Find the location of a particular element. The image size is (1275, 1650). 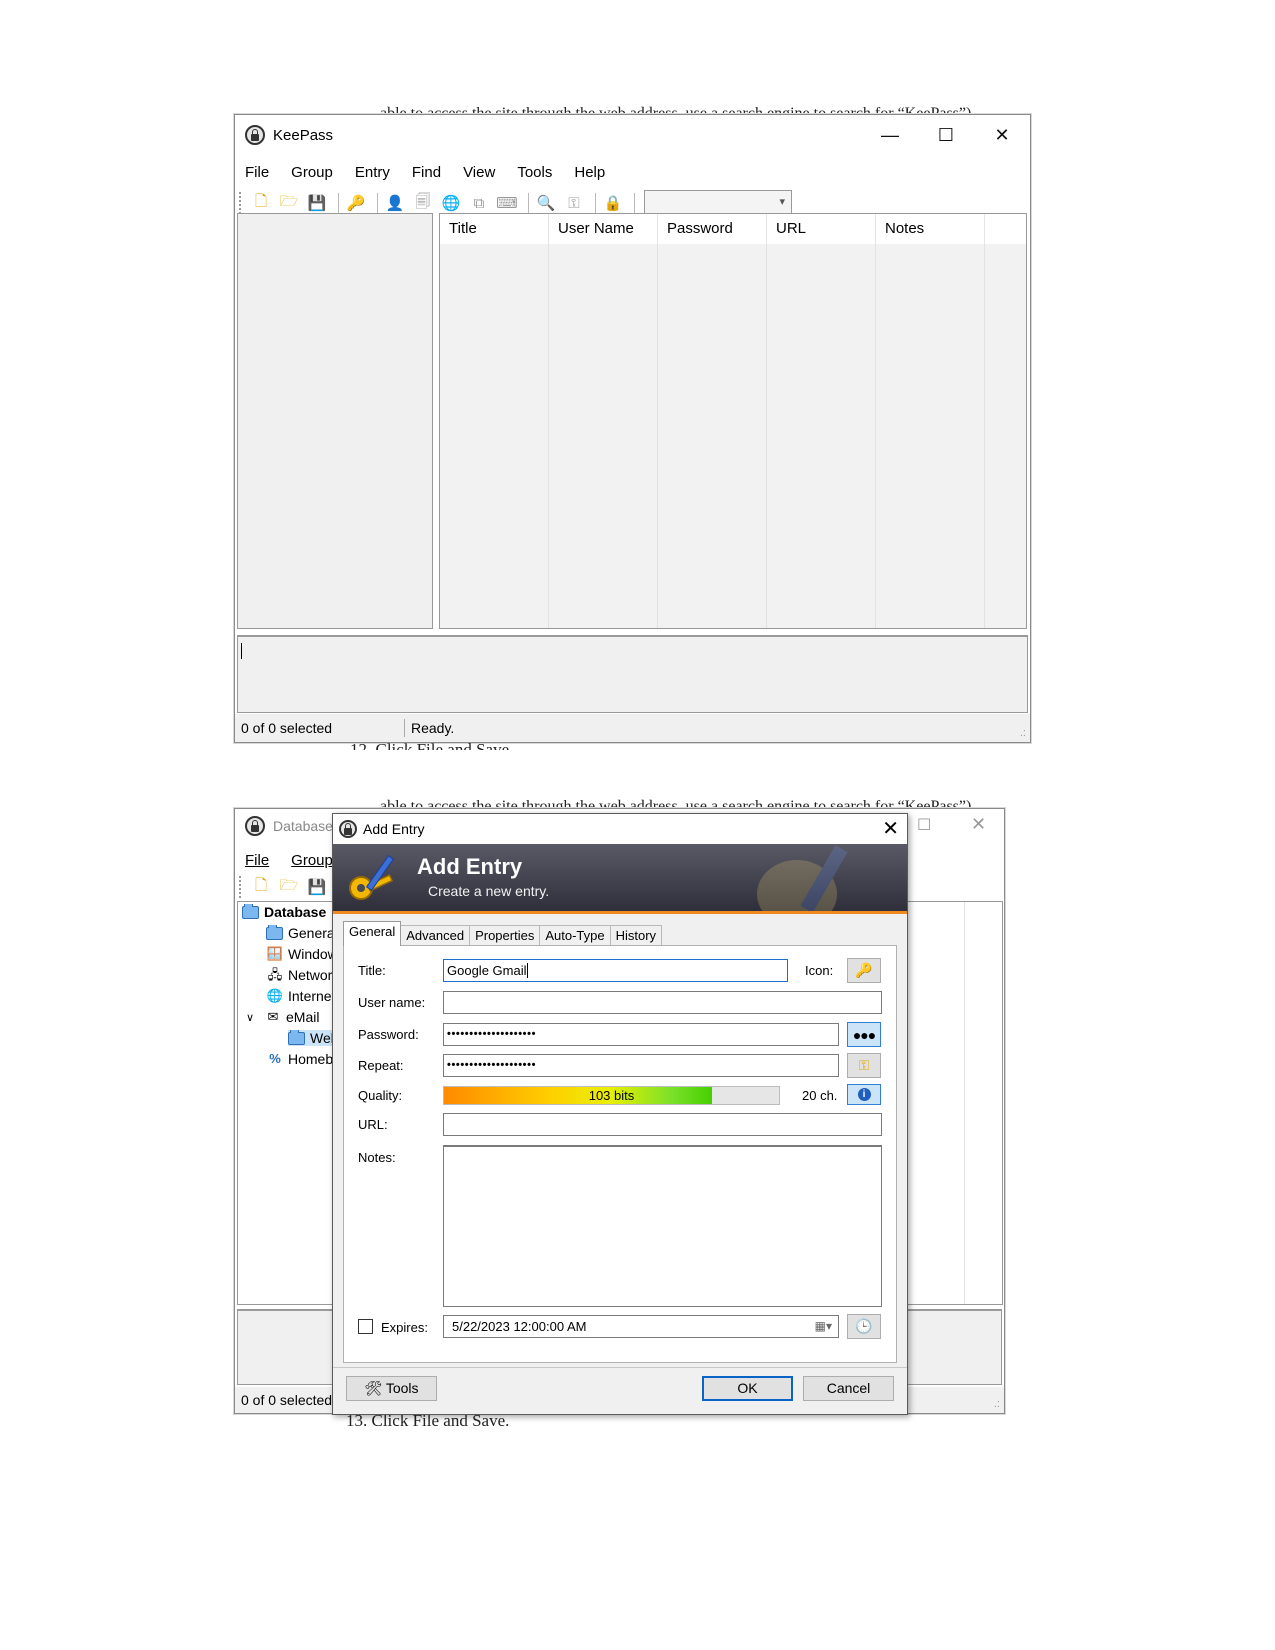

title-bar: KeePass — ☐ ✕ is located at coordinates (632, 135).